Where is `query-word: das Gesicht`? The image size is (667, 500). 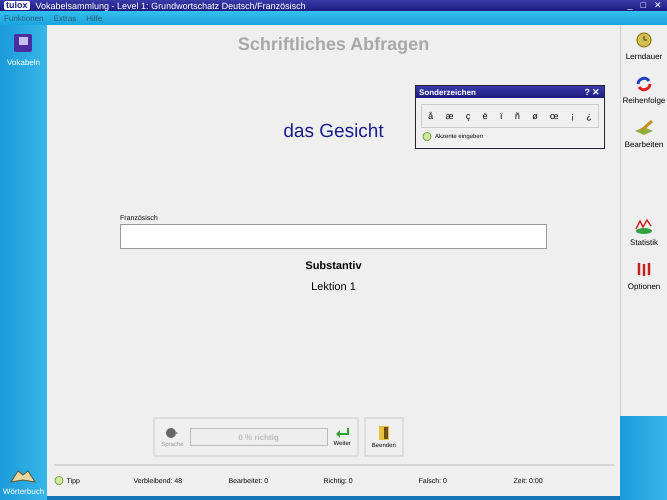 query-word: das Gesicht is located at coordinates (333, 132).